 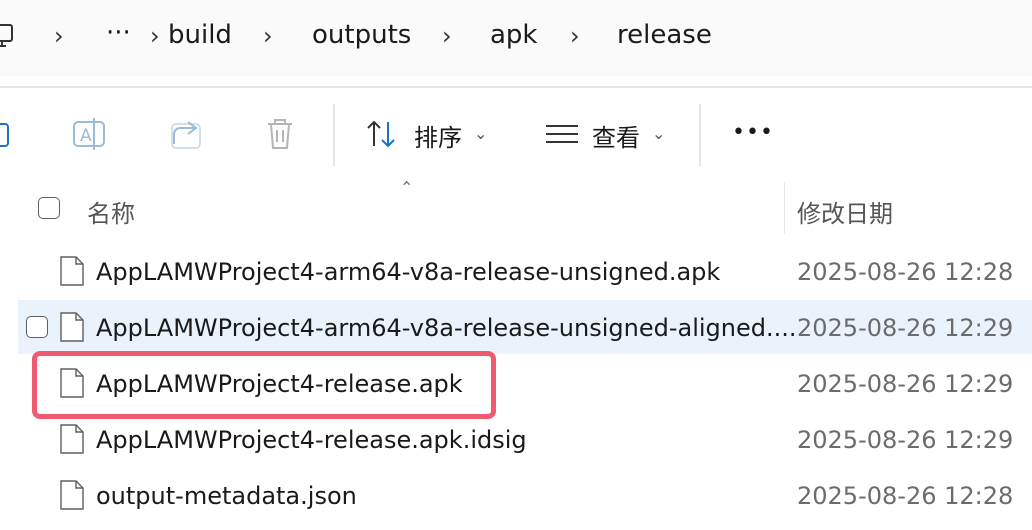 I want to click on share-icon, so click(x=186, y=134).